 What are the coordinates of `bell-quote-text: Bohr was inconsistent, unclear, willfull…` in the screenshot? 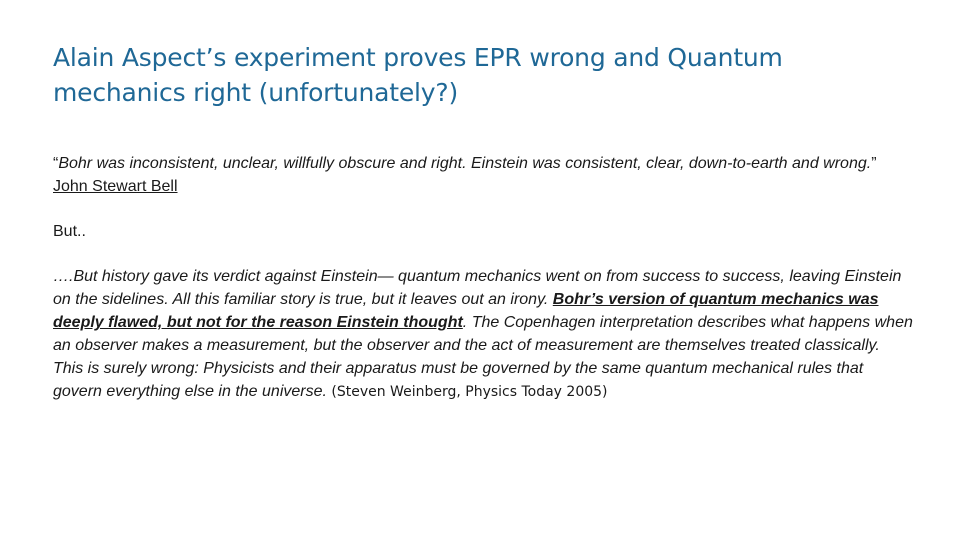 It's located at (465, 163).